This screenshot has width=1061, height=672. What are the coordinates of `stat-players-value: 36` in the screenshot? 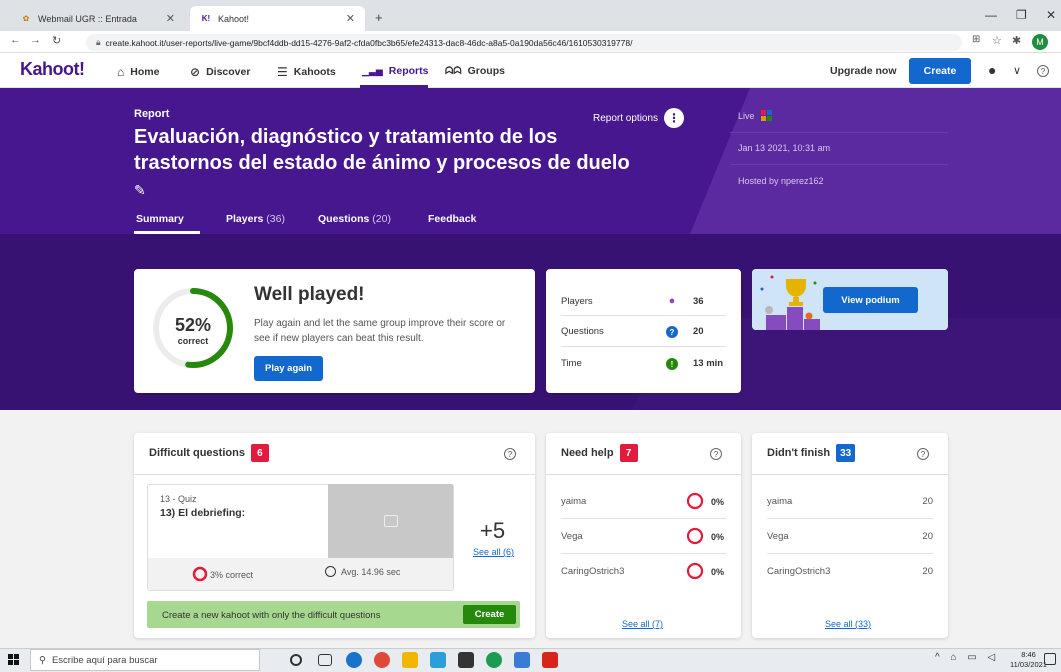 It's located at (698, 301).